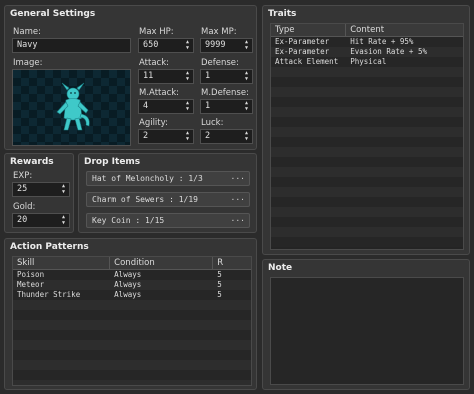  What do you see at coordinates (168, 220) in the screenshot?
I see `drop-item-3: Key Coin : 1/15 ···` at bounding box center [168, 220].